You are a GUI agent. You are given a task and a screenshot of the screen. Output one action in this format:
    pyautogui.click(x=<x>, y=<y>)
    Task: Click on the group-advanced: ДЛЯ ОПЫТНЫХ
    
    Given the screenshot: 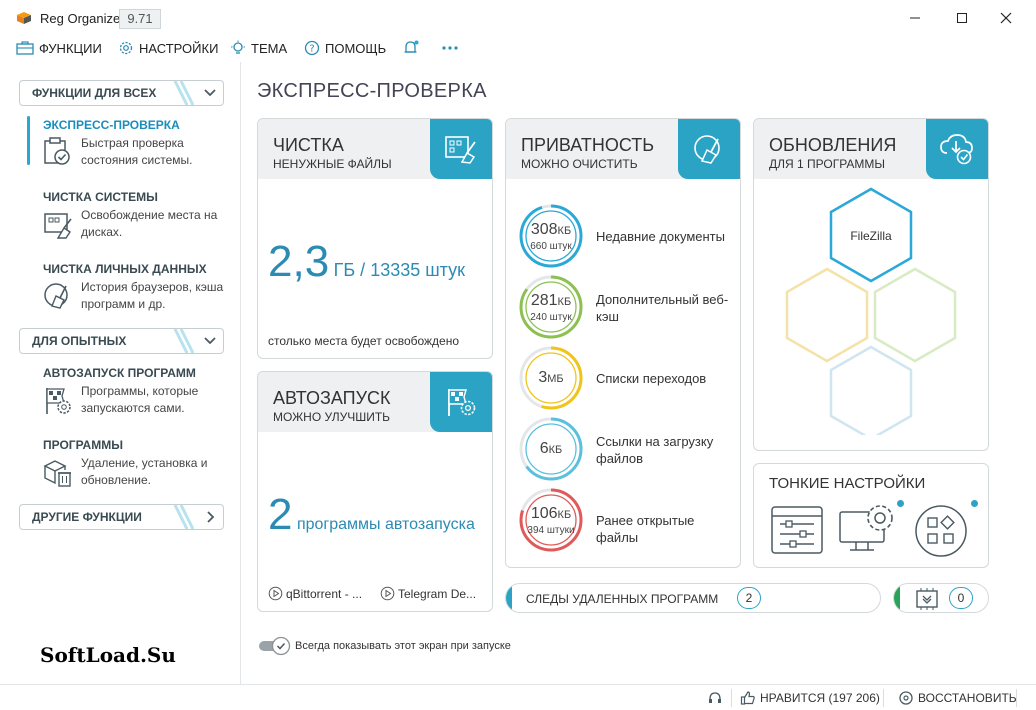 What is the action you would take?
    pyautogui.click(x=121, y=341)
    